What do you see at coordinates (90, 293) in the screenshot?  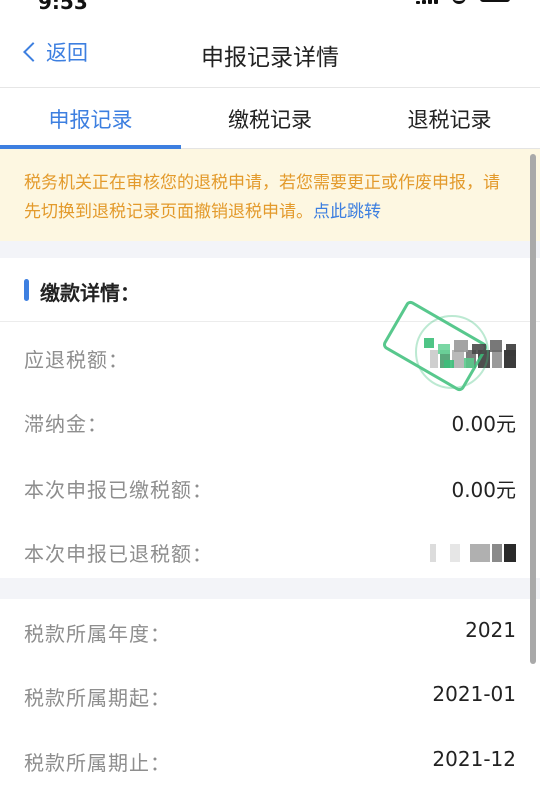 I see `section-title: 缴款详情：` at bounding box center [90, 293].